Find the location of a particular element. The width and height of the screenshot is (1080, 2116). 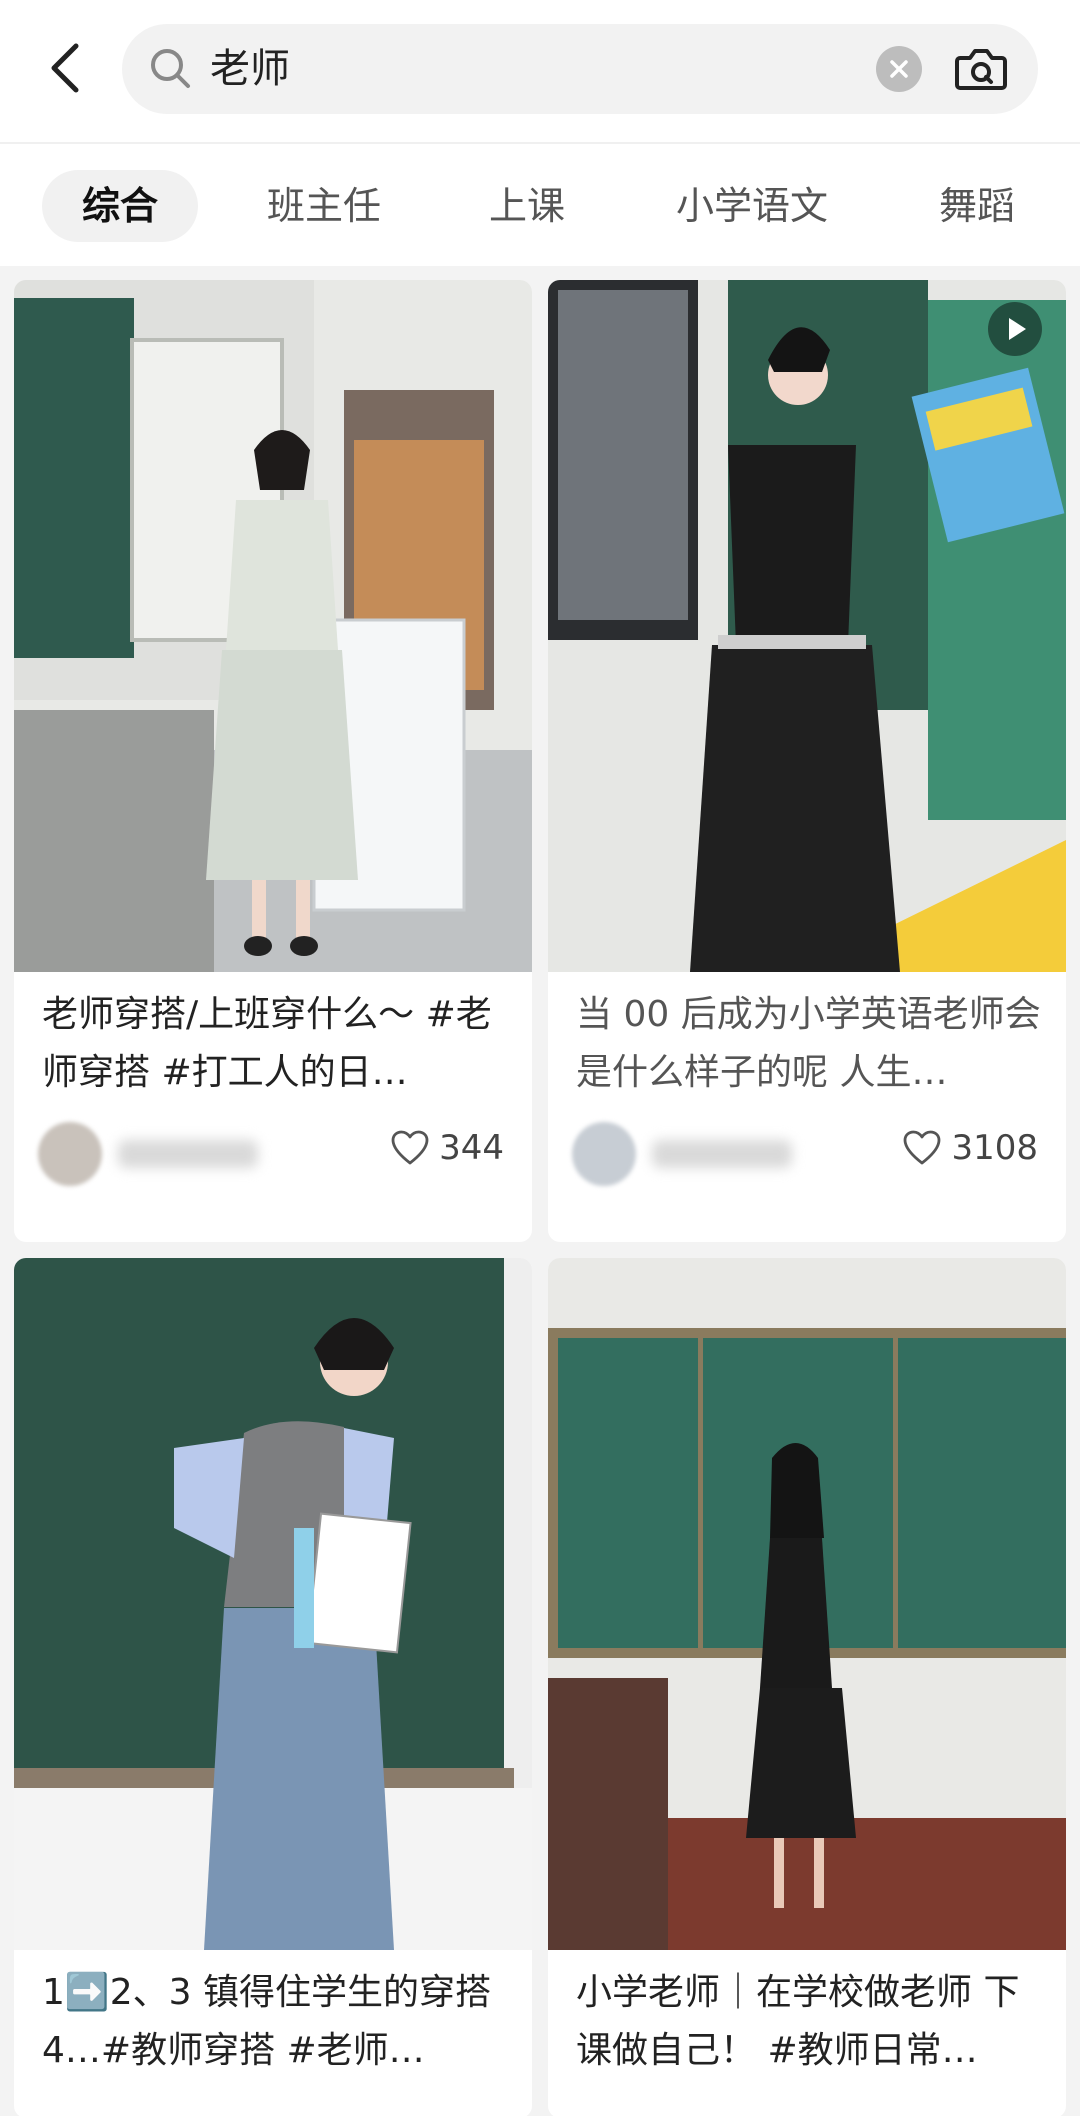

like-button: 344 is located at coordinates (447, 1148).